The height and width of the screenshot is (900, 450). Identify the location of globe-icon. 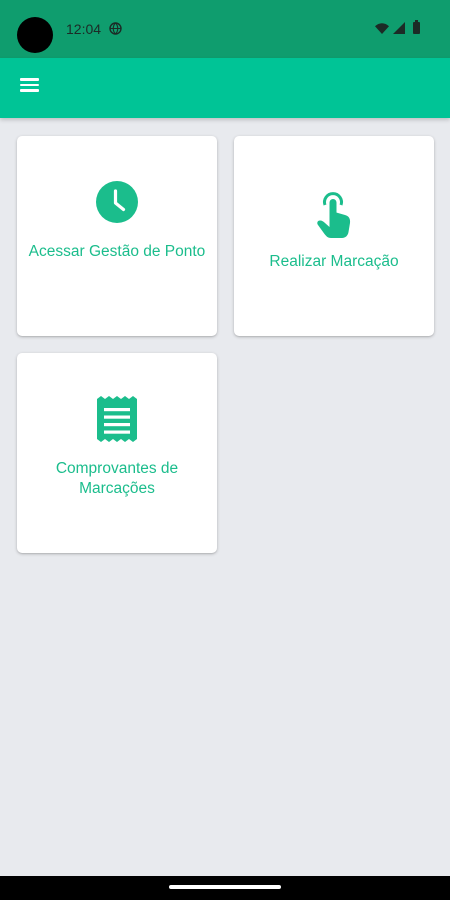
(115, 28).